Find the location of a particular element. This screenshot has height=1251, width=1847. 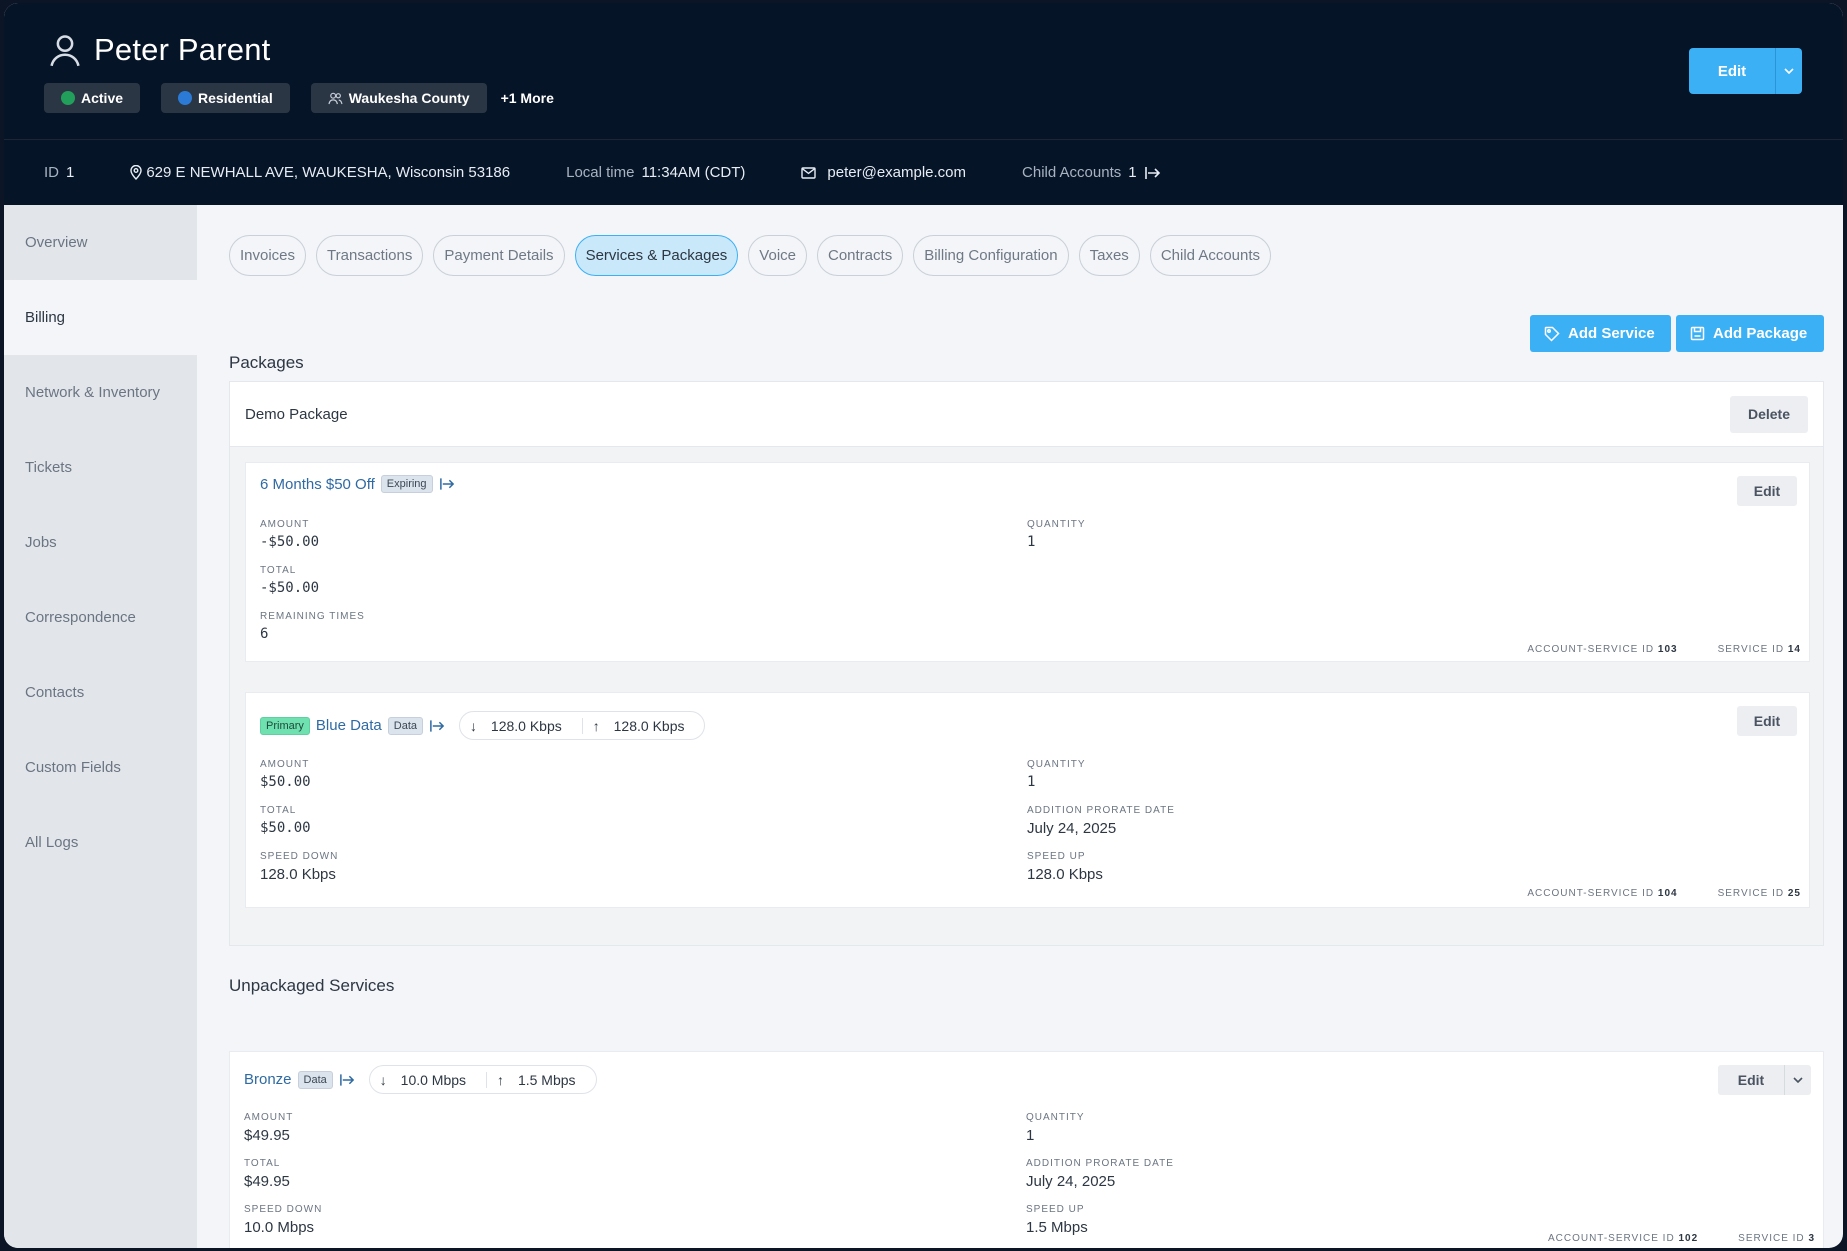

account-id: ID 1 is located at coordinates (59, 172).